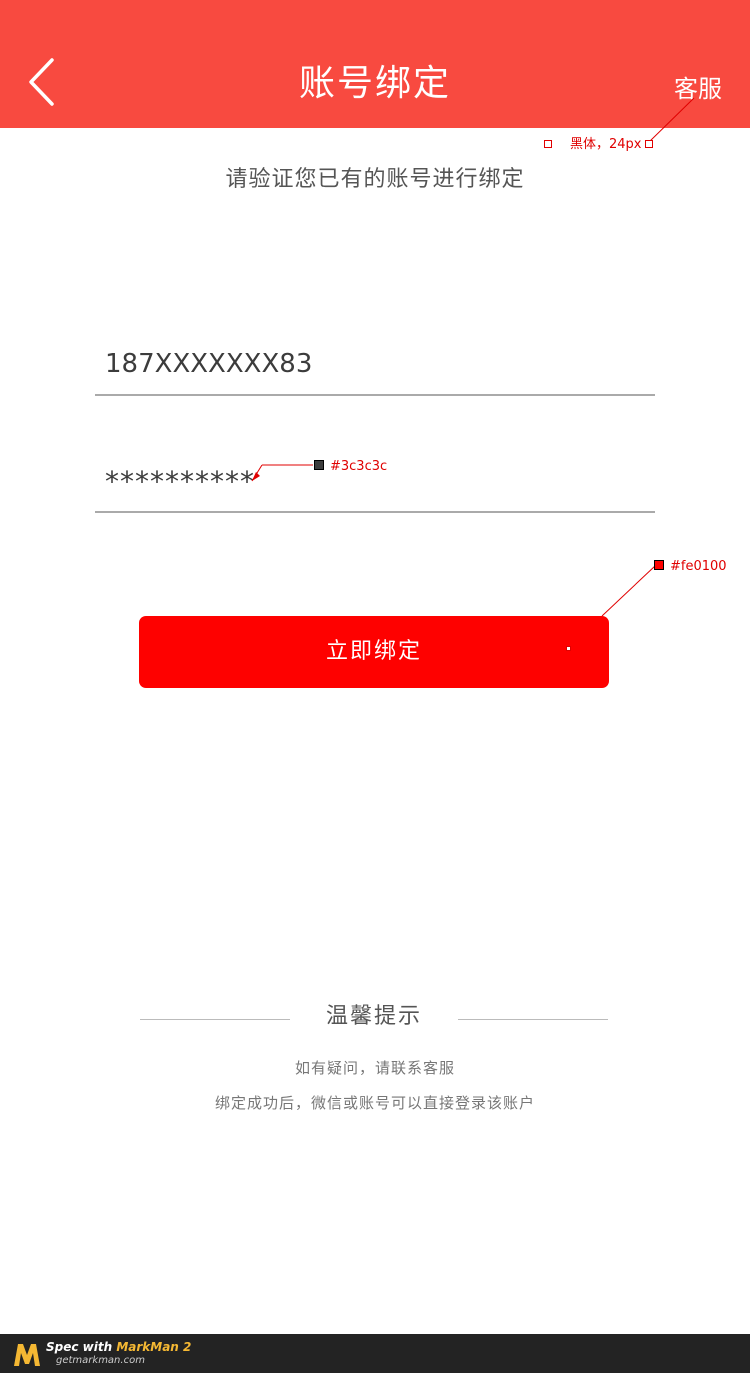 The height and width of the screenshot is (1373, 750). Describe the element at coordinates (373, 1016) in the screenshot. I see `tips-title: 温馨提示` at that location.